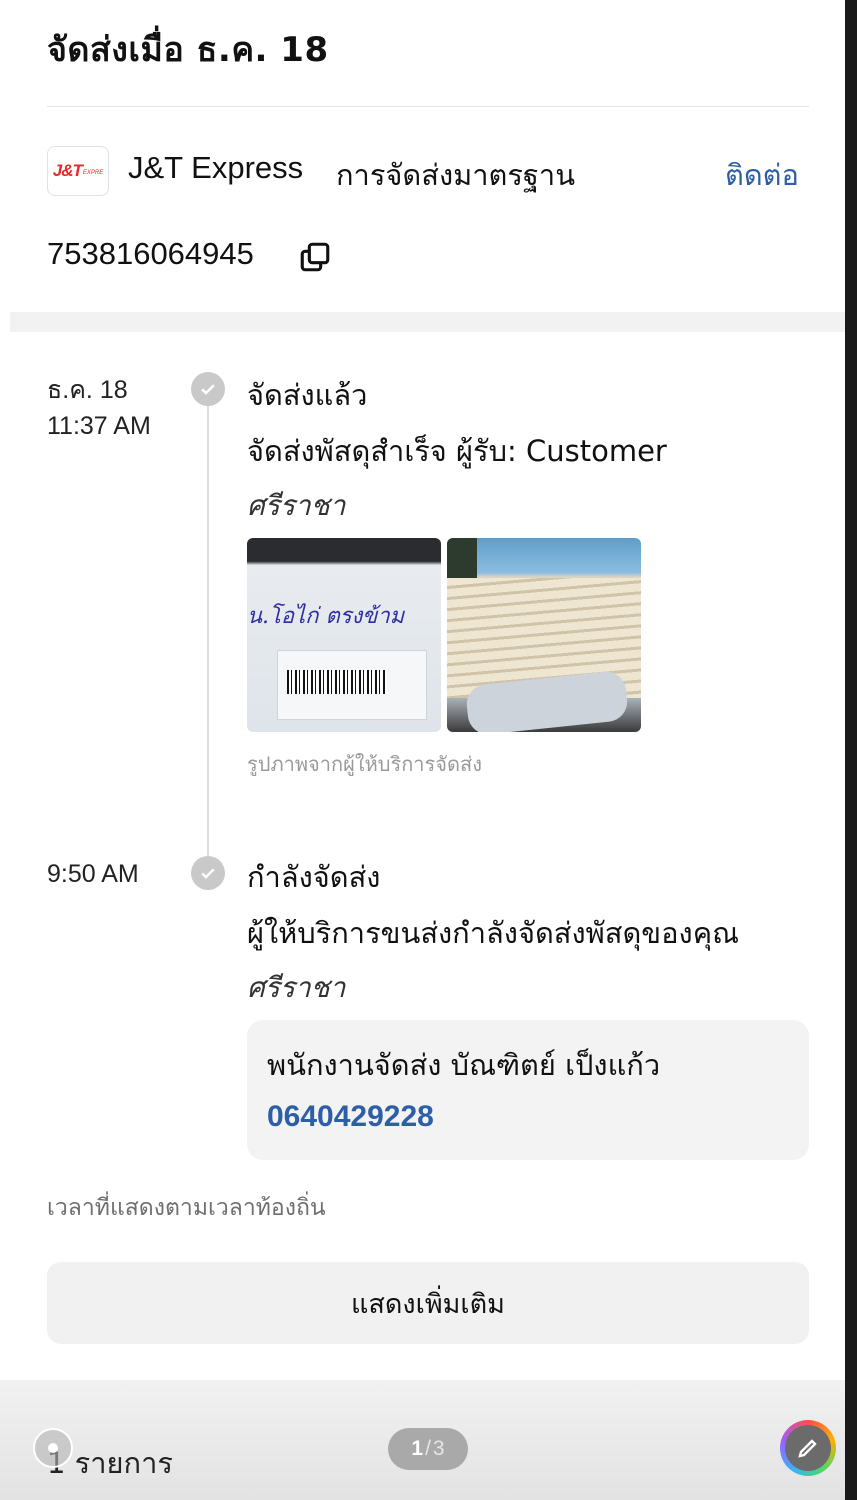 This screenshot has width=857, height=1500. What do you see at coordinates (93, 874) in the screenshot?
I see `event-time: 9:50 AM` at bounding box center [93, 874].